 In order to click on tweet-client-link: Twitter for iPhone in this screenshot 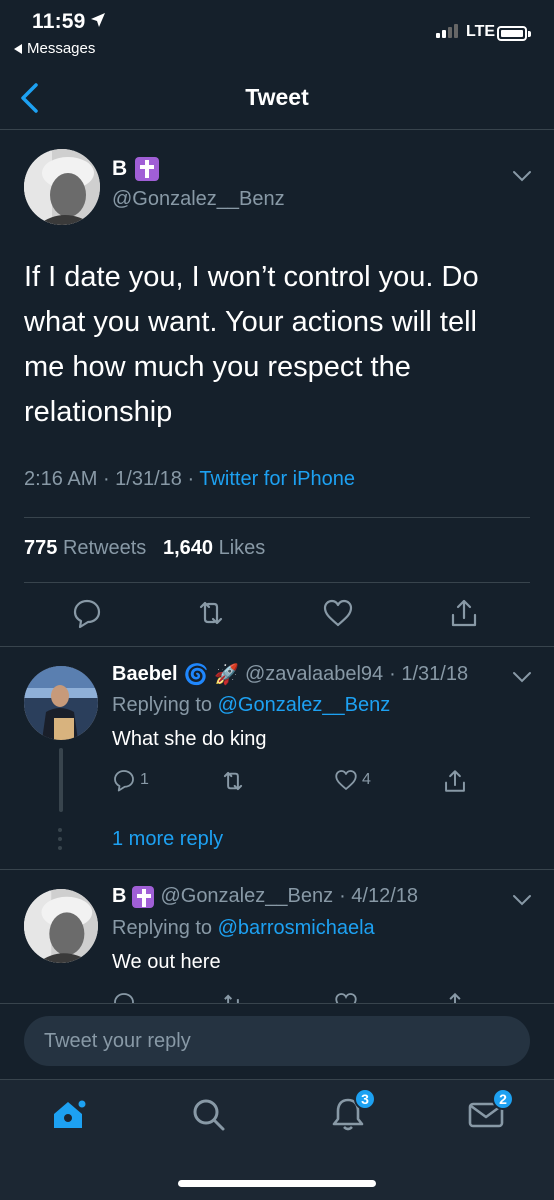, I will do `click(277, 479)`.